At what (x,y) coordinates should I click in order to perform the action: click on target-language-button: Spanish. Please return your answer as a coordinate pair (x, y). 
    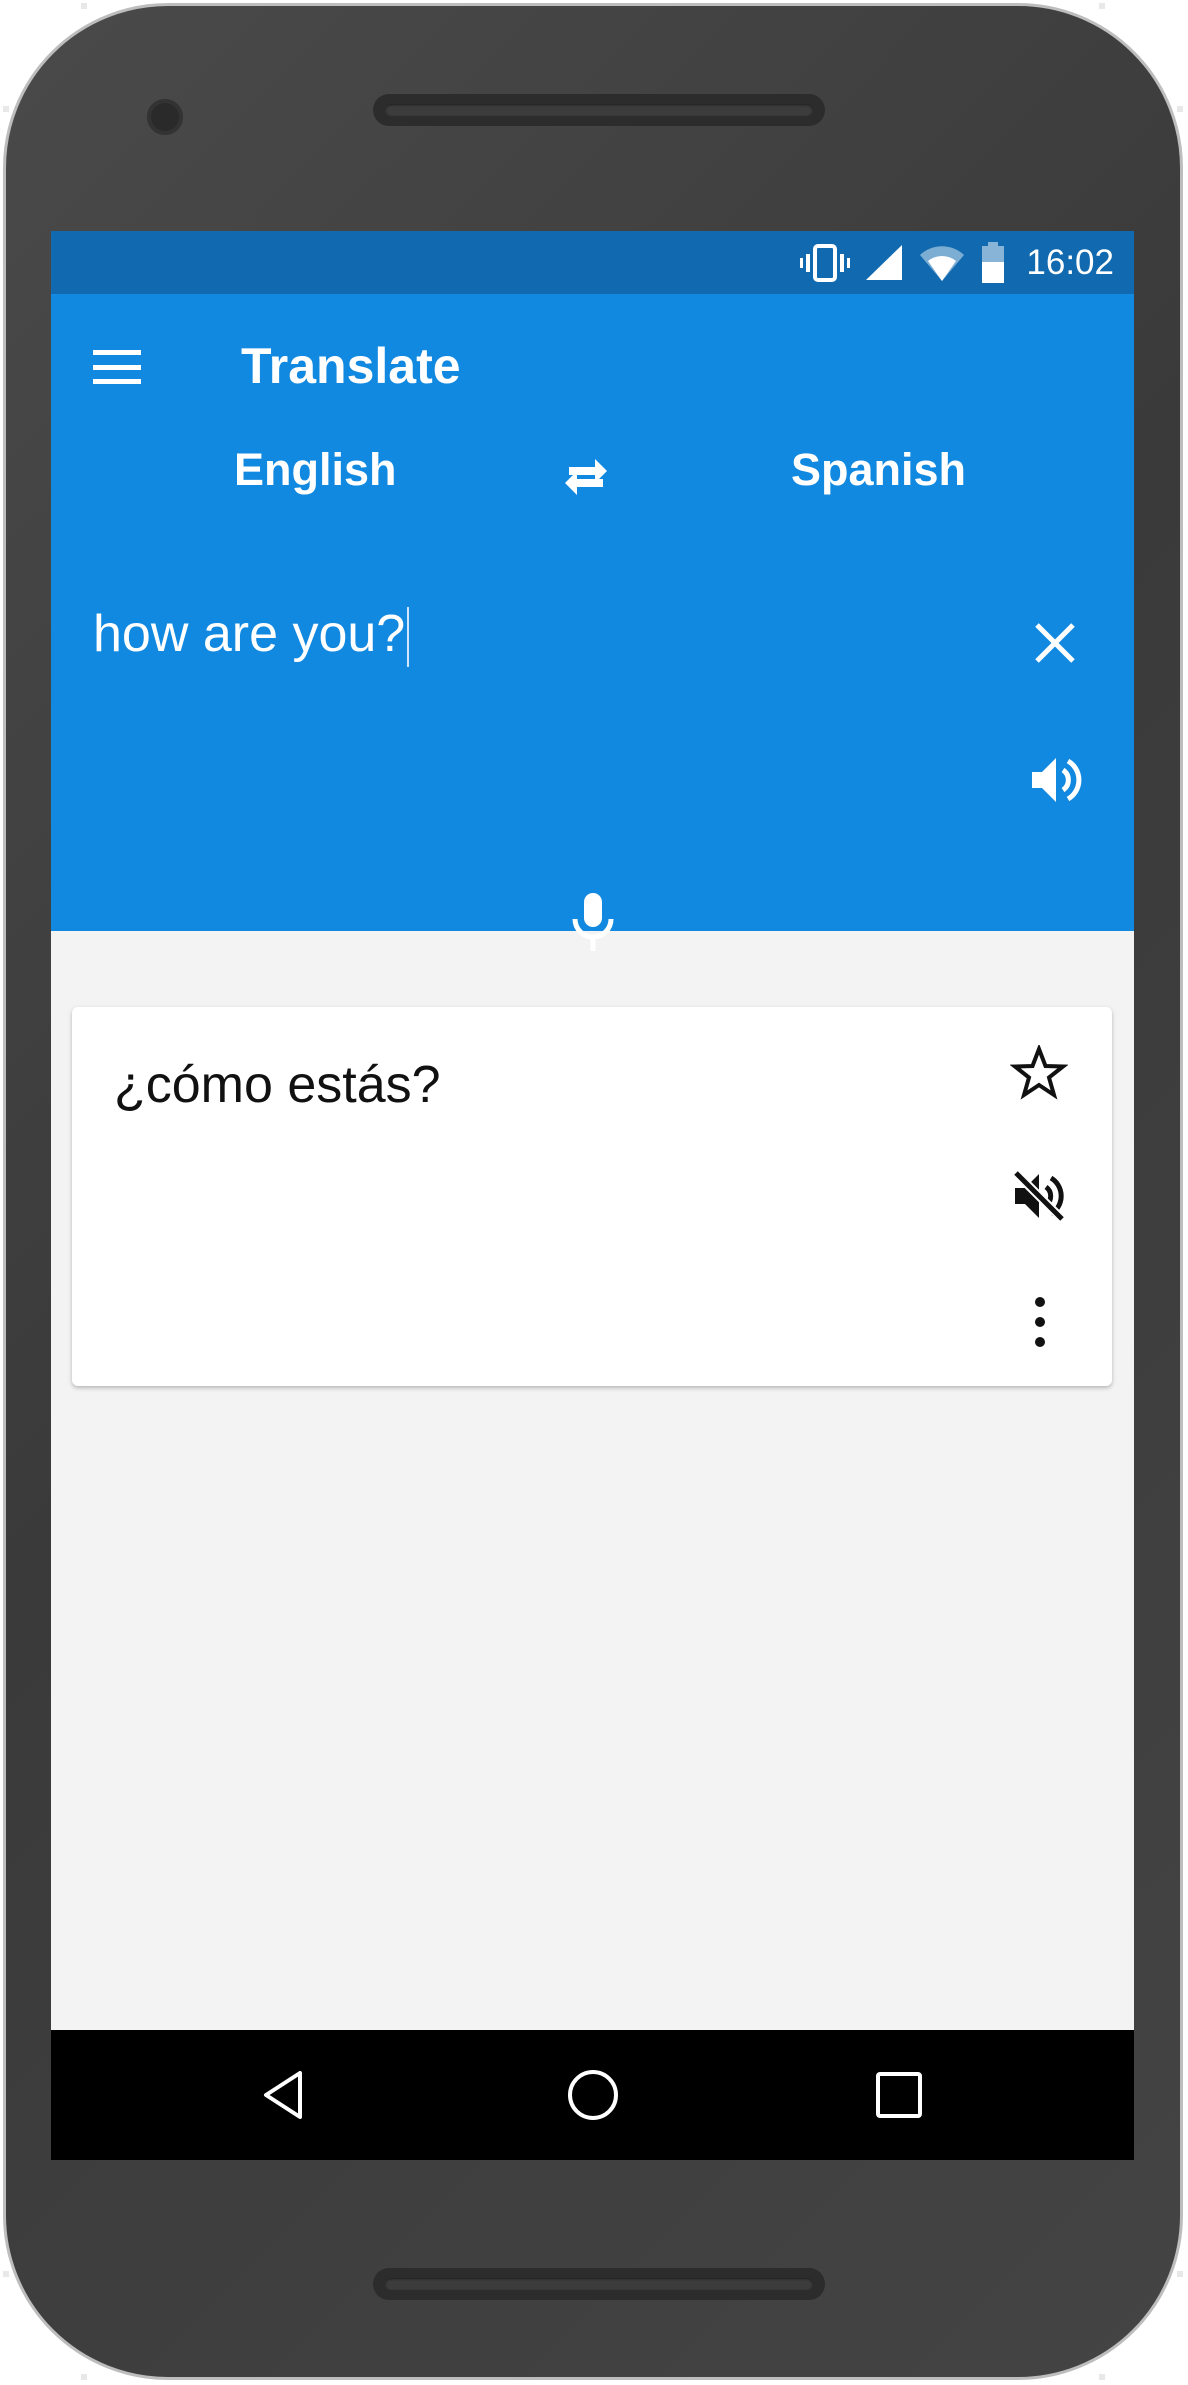
    Looking at the image, I should click on (878, 470).